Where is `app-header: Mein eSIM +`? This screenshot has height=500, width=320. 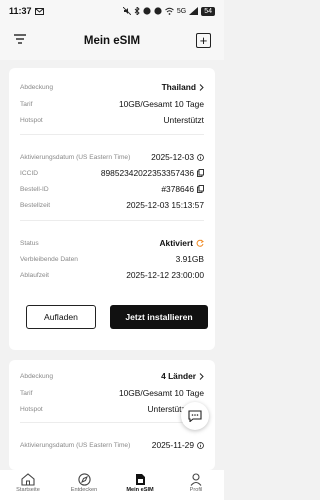
app-header: Mein eSIM + is located at coordinates (112, 41).